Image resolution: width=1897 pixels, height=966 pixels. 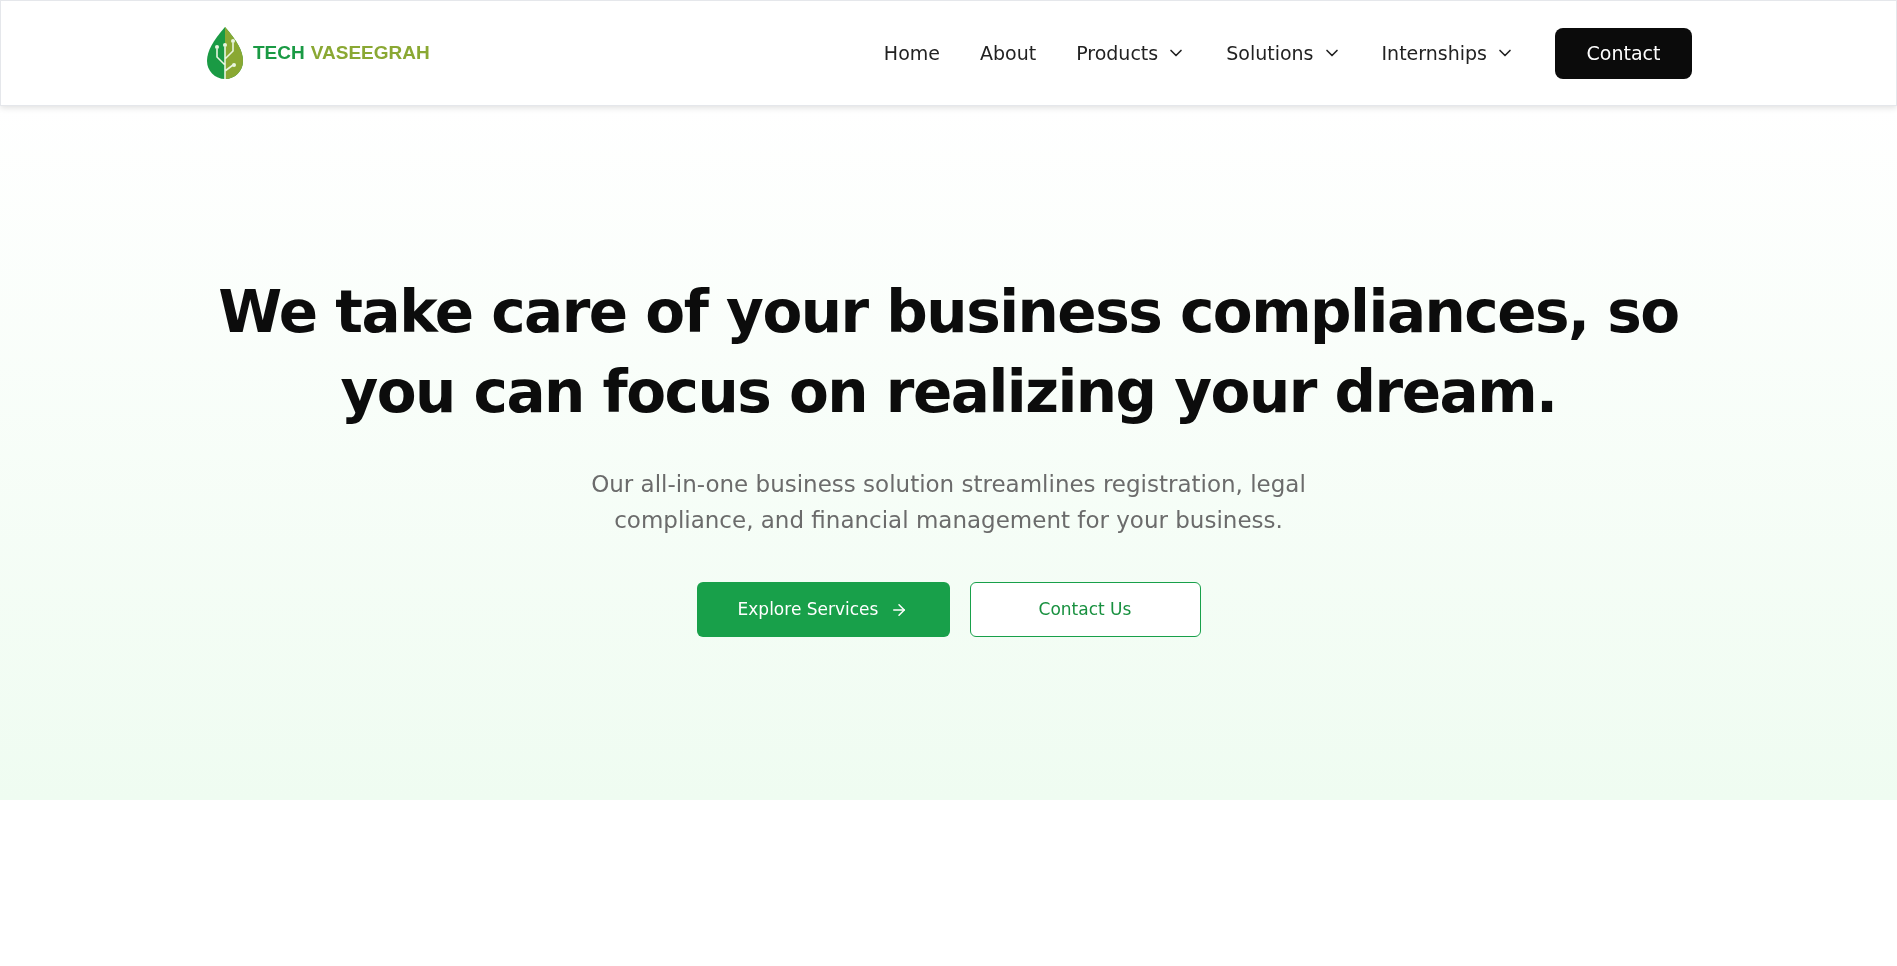 What do you see at coordinates (948, 352) in the screenshot?
I see `hero-heading: We take care of your business compliances, so you can focus on realizing your dream.` at bounding box center [948, 352].